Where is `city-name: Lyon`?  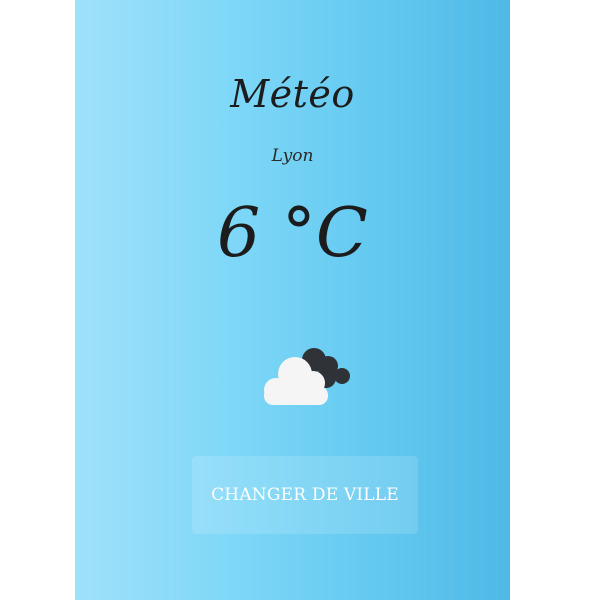 city-name: Lyon is located at coordinates (292, 156).